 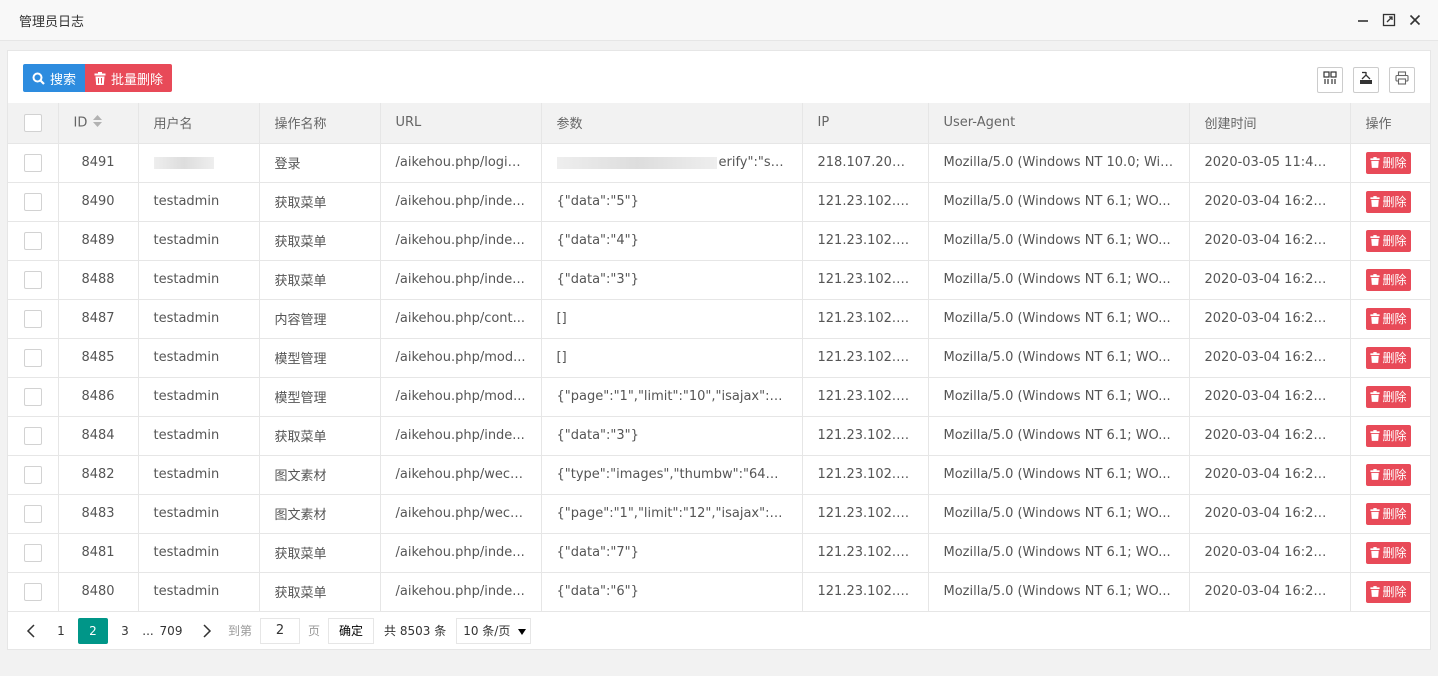 What do you see at coordinates (125, 631) in the screenshot?
I see `page-3: 3` at bounding box center [125, 631].